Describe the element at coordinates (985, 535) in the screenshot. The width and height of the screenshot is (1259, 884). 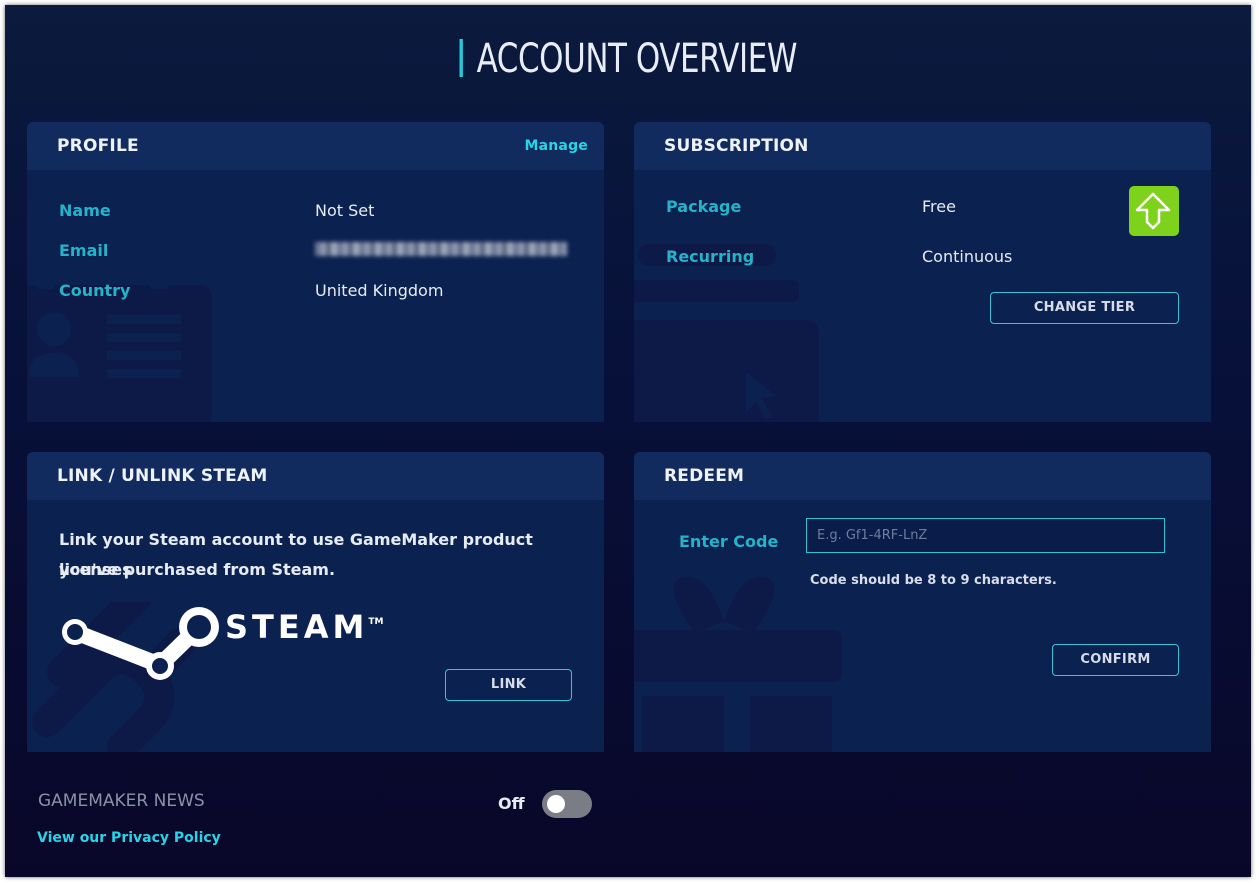
I see `redeem-code-input` at that location.